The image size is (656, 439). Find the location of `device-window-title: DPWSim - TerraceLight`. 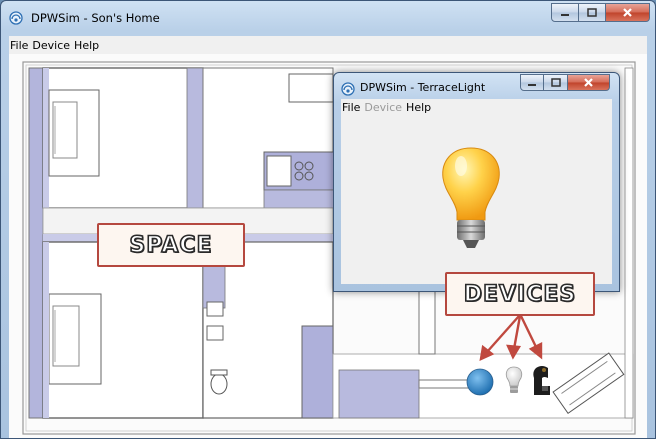

device-window-title: DPWSim - TerraceLight is located at coordinates (423, 87).